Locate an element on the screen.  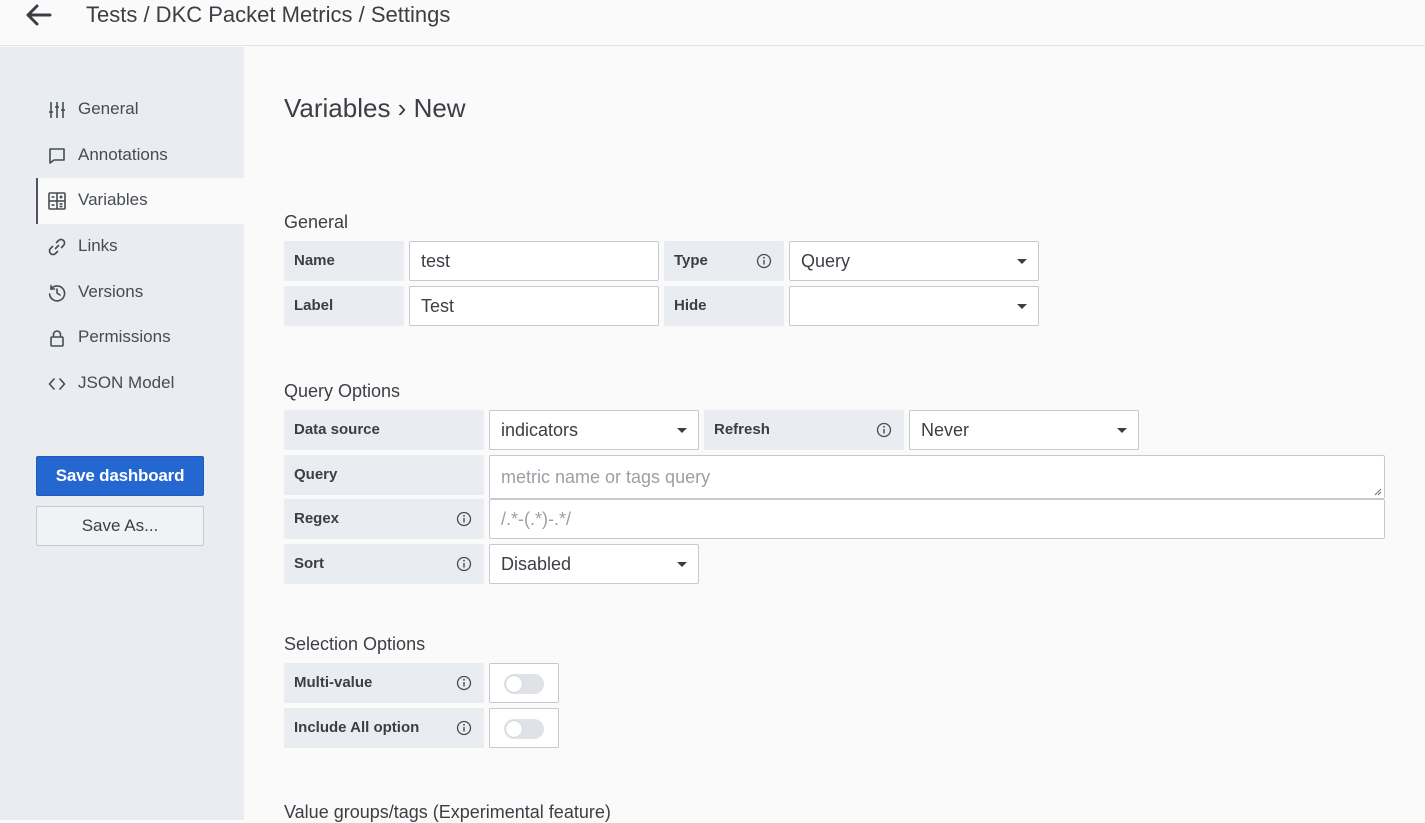
refresh-select-value: Never is located at coordinates (945, 430).